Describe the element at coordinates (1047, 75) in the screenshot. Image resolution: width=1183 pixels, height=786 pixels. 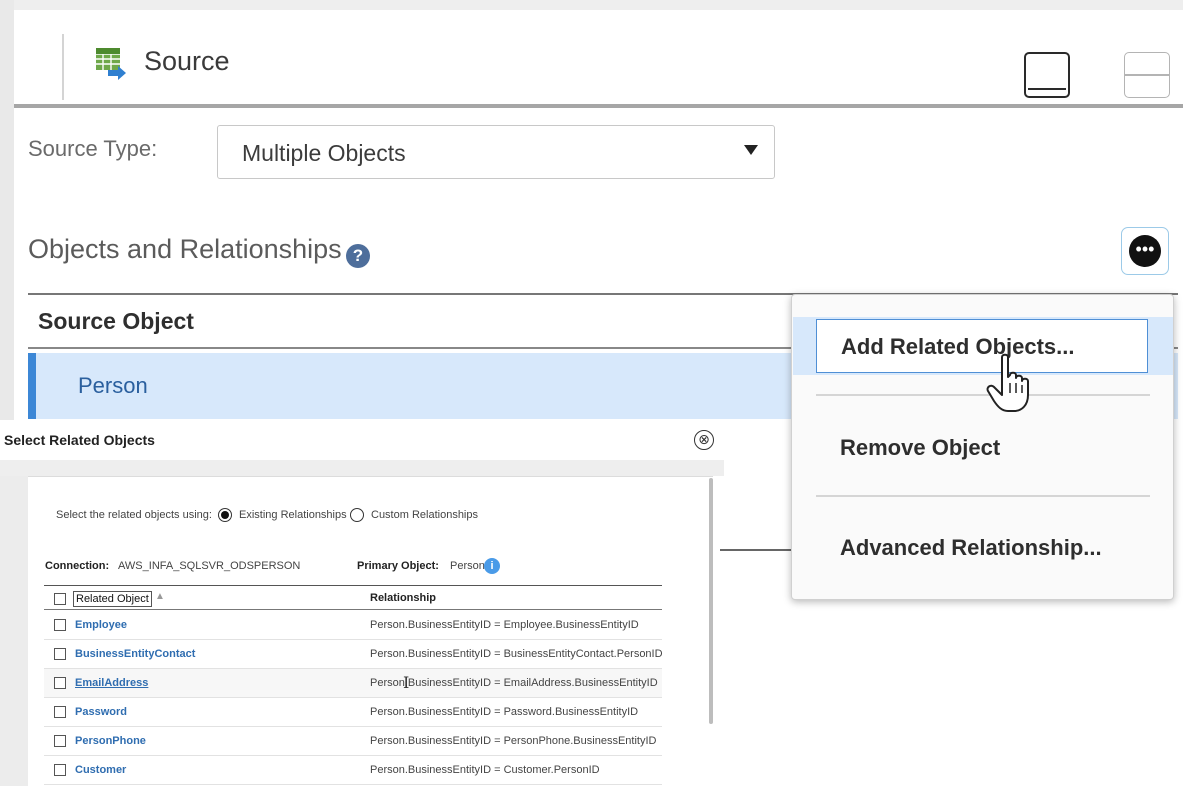
I see `single-panel-view-button` at that location.